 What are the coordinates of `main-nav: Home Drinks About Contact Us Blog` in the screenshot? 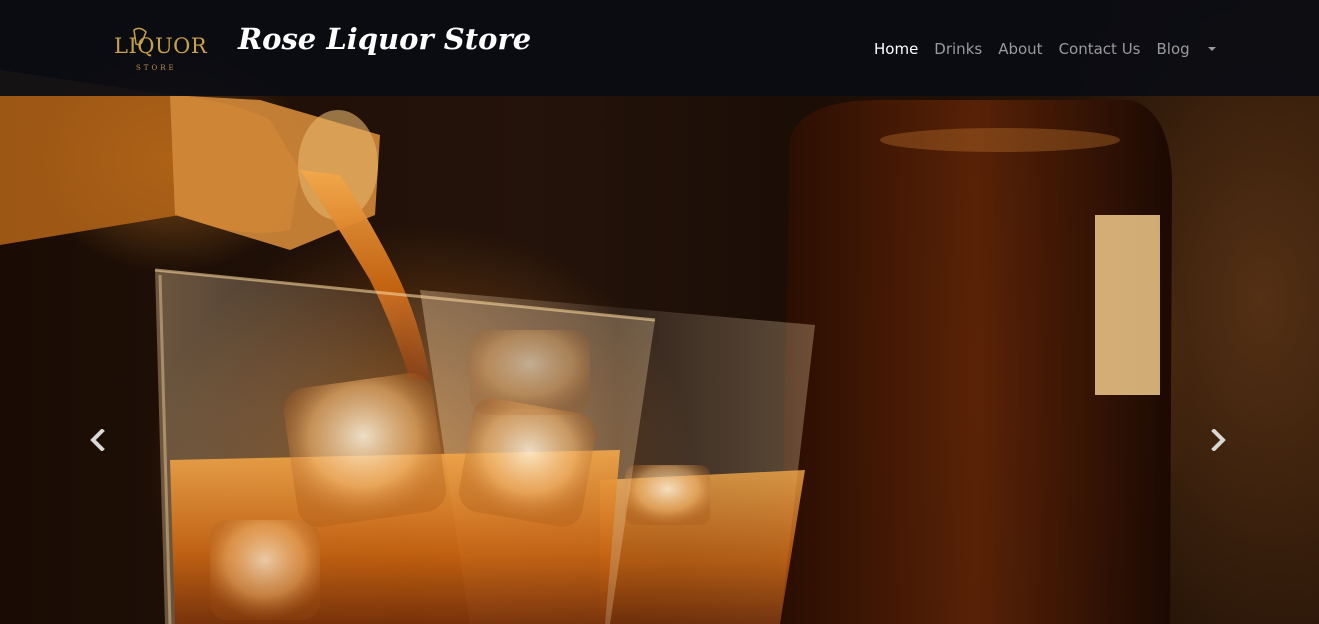 It's located at (1041, 49).